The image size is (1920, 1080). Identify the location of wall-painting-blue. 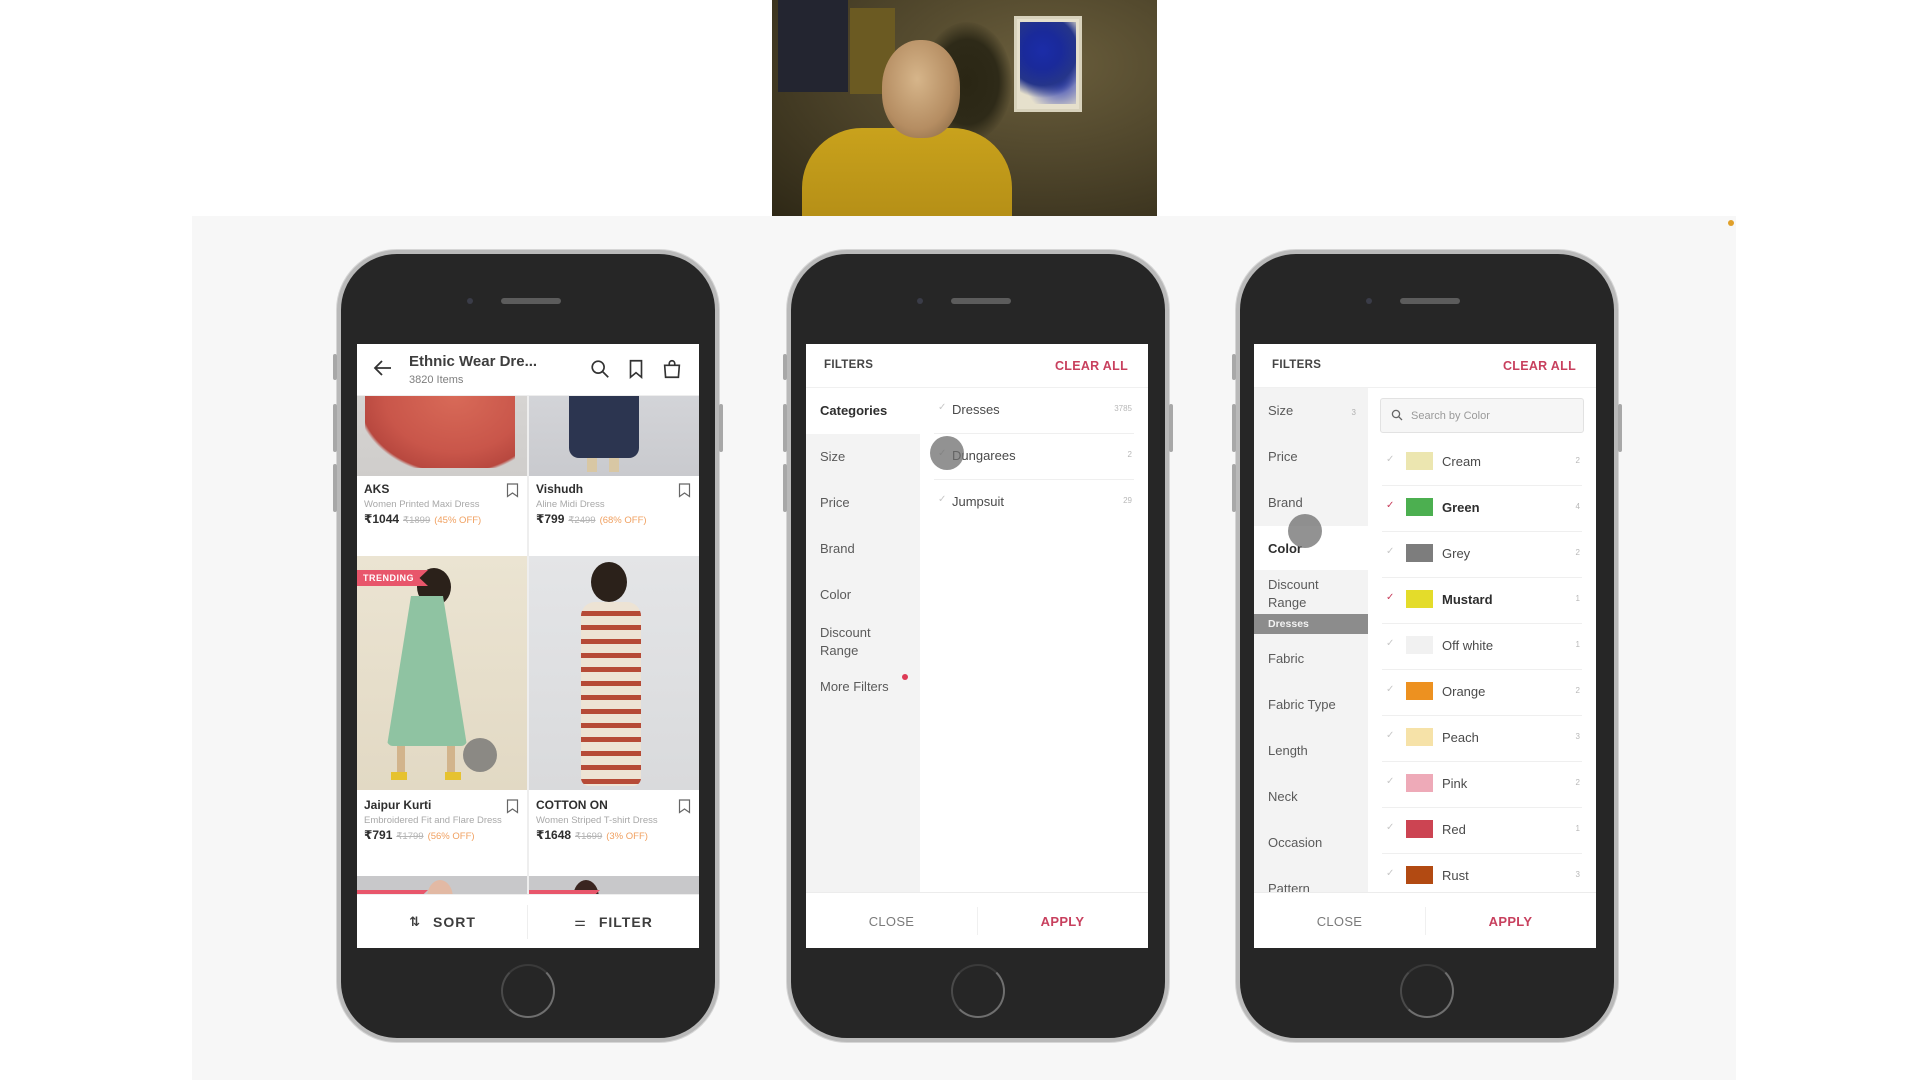
(1048, 64).